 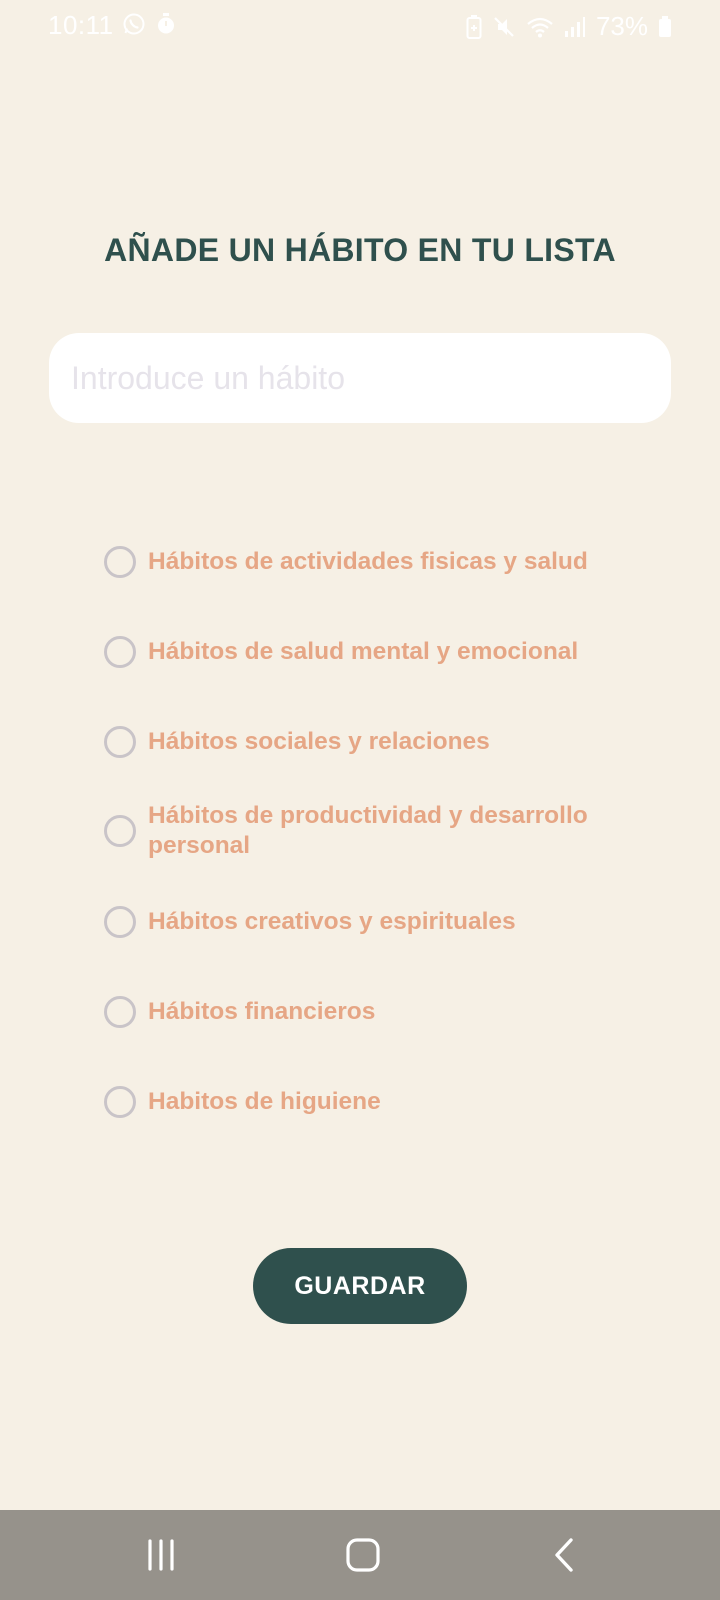 What do you see at coordinates (621, 26) in the screenshot?
I see `battery-percentage: 73%` at bounding box center [621, 26].